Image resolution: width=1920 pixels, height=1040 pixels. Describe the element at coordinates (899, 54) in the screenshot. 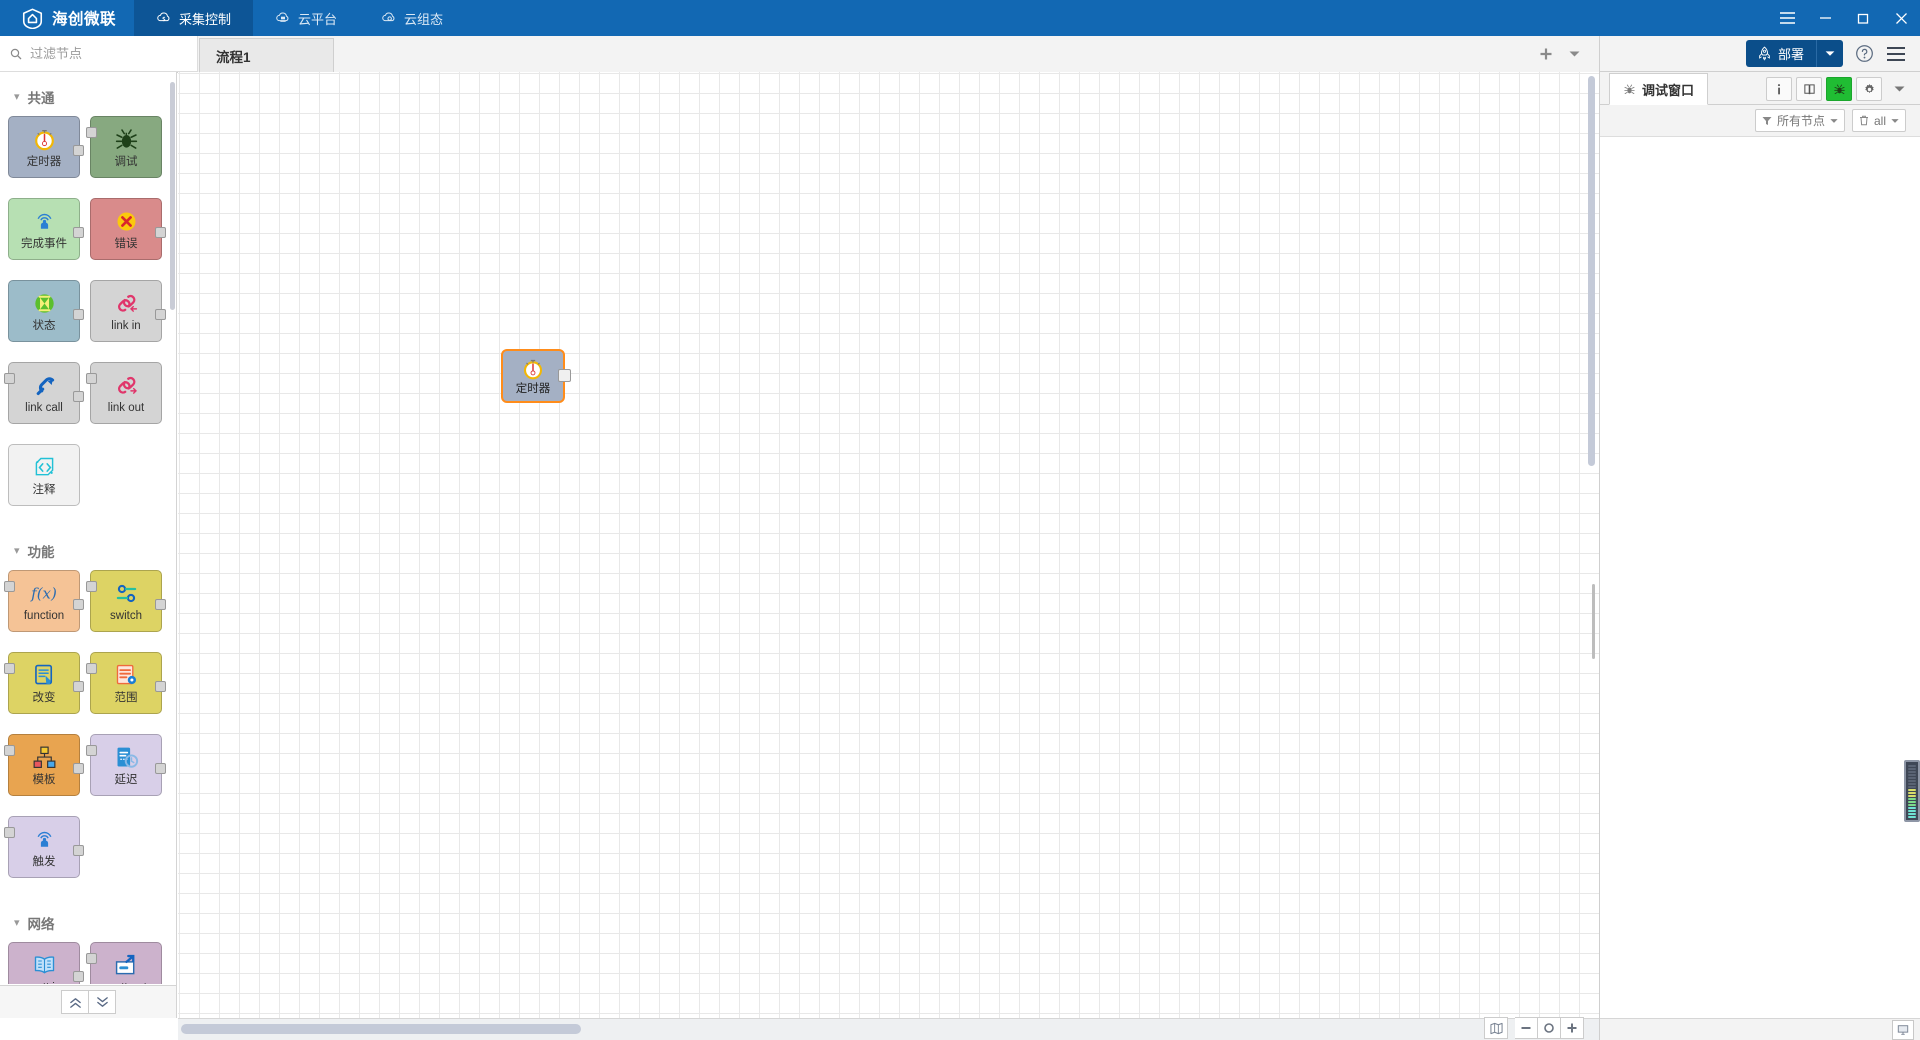

I see `flow-tab-bar: 流程1` at that location.